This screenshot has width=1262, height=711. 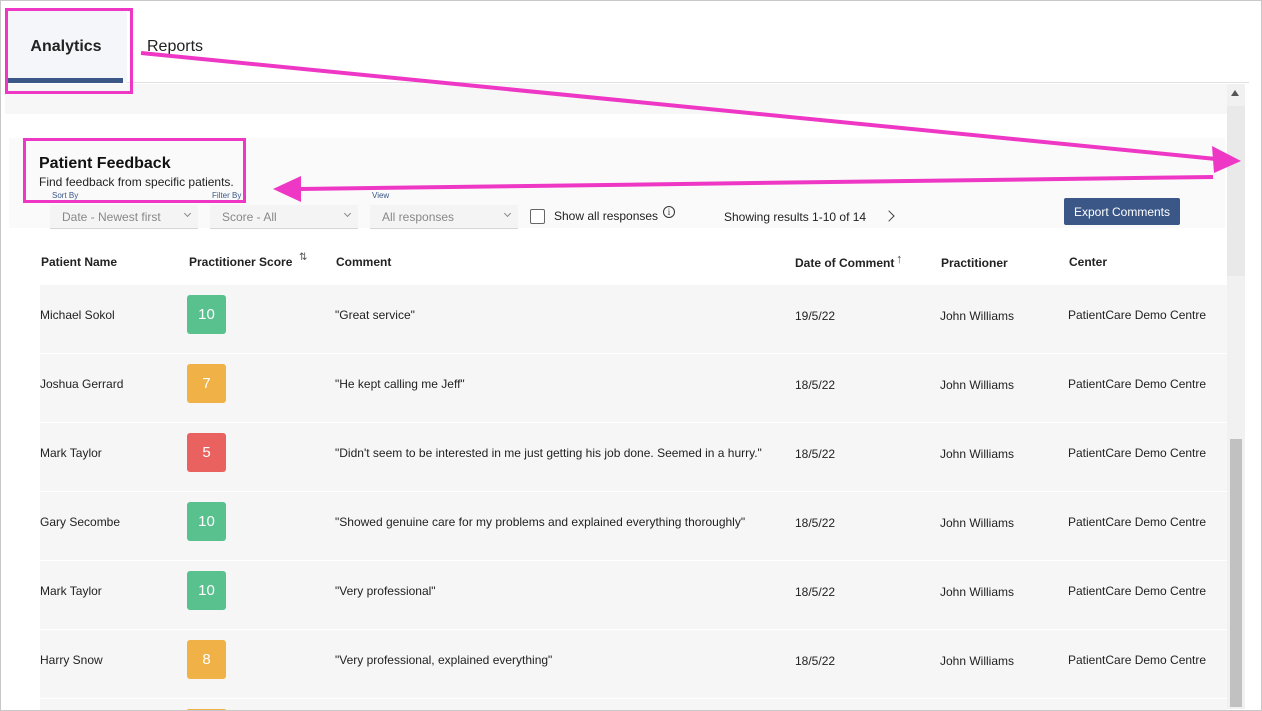 I want to click on tab-bar: Analytics Reports, so click(x=627, y=47).